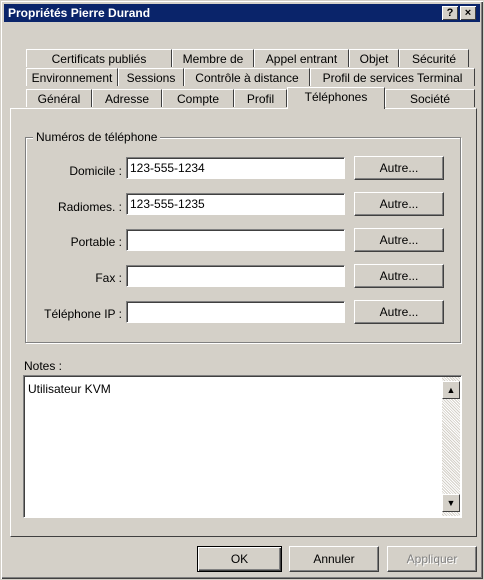 This screenshot has height=580, width=484. Describe the element at coordinates (260, 98) in the screenshot. I see `tab-profil: Profil` at that location.